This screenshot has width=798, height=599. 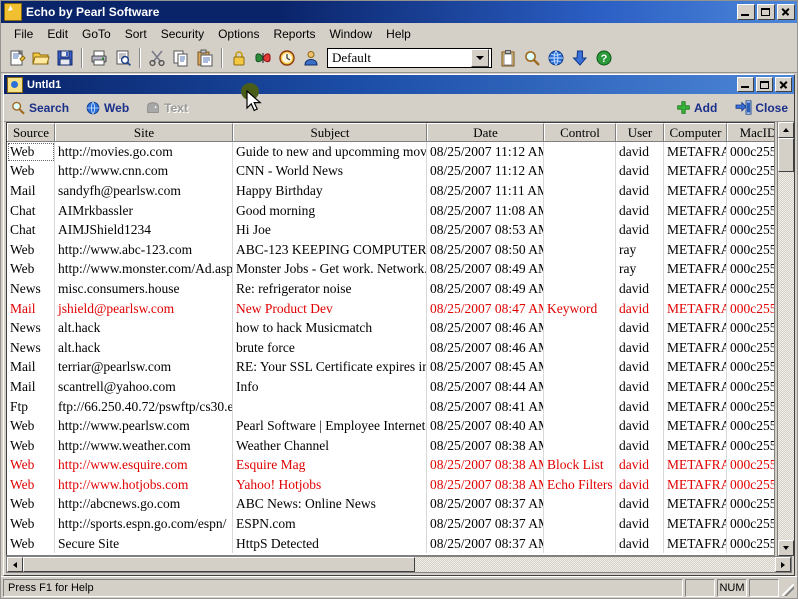 I want to click on document-maximize-button, so click(x=764, y=84).